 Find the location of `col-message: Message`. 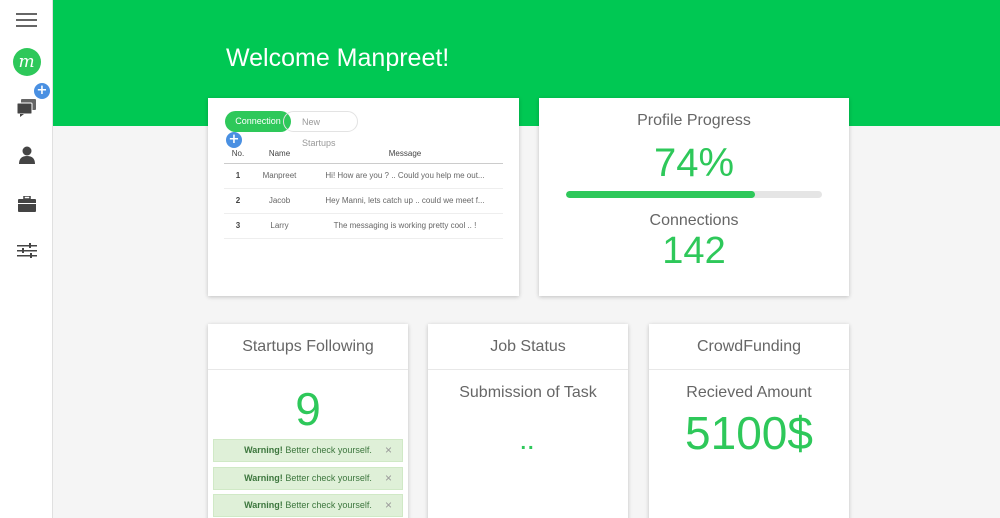

col-message: Message is located at coordinates (405, 154).